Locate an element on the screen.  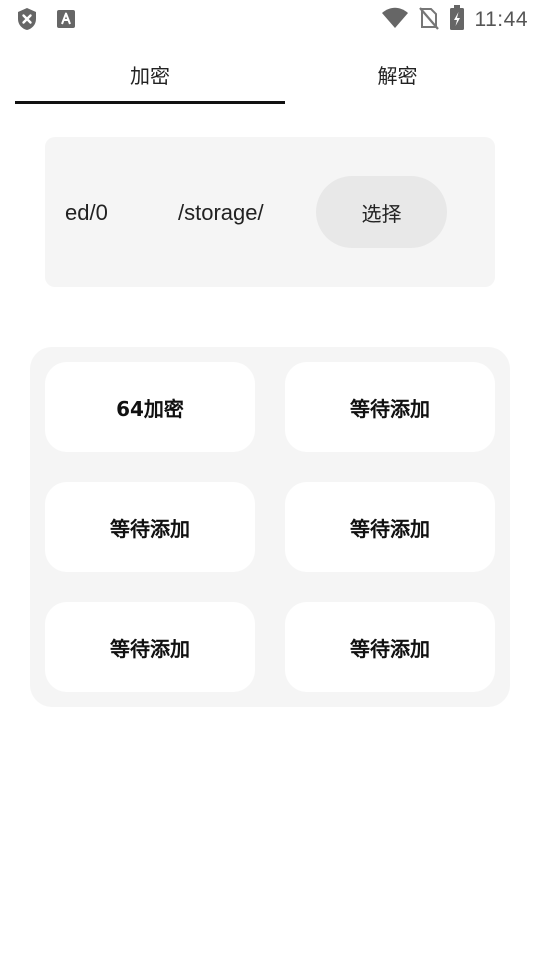
file-path-card: ed/0 /storage/ 选择 is located at coordinates (270, 212).